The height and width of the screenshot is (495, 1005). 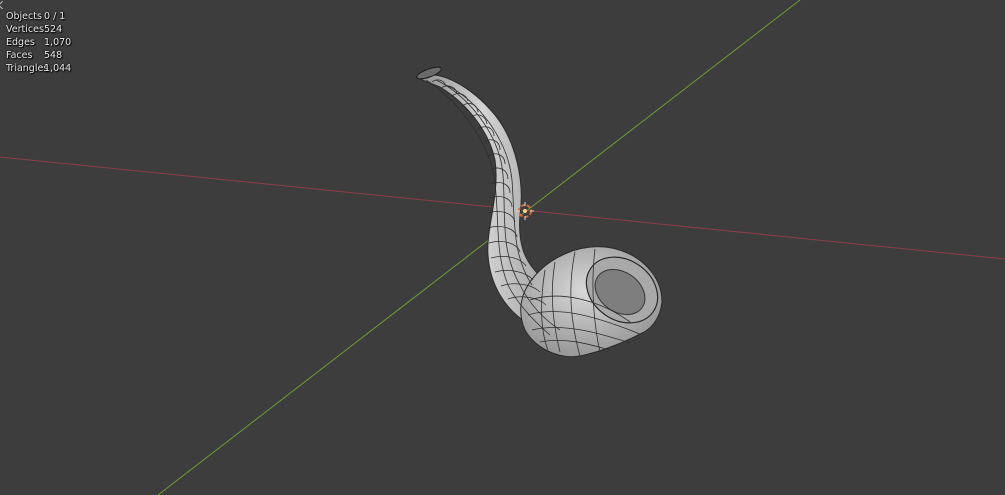 What do you see at coordinates (58, 42) in the screenshot?
I see `stats-value: 1,070` at bounding box center [58, 42].